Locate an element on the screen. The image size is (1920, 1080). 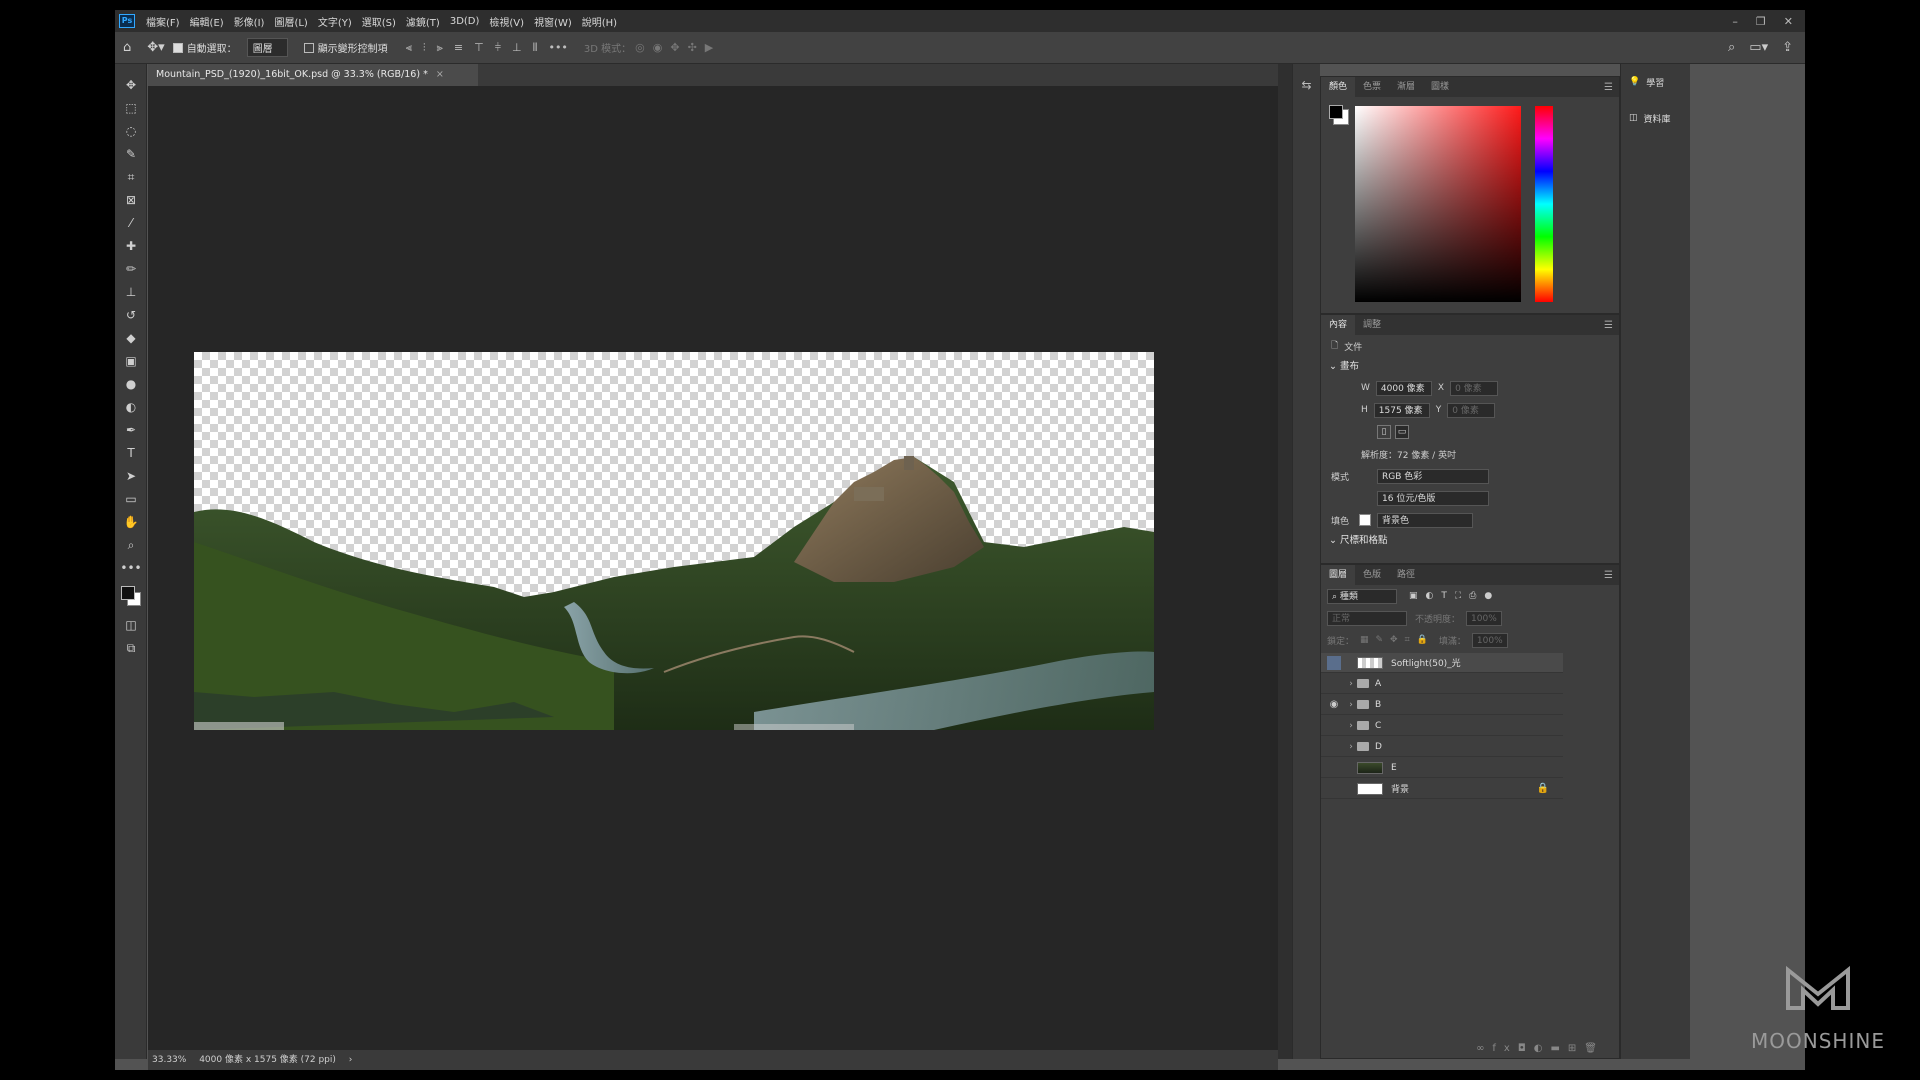
foreground-color-swatch is located at coordinates (128, 593).